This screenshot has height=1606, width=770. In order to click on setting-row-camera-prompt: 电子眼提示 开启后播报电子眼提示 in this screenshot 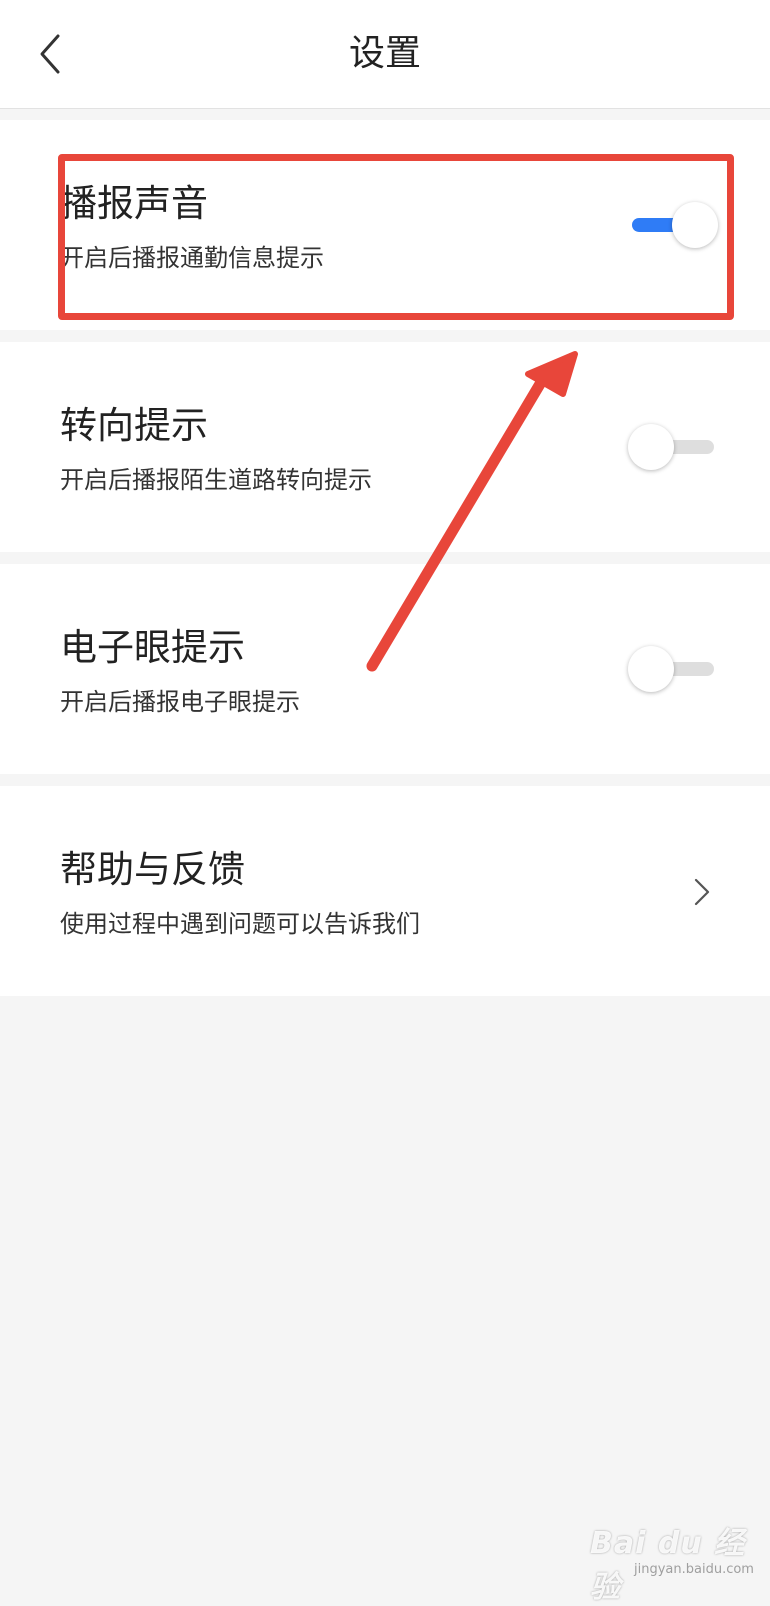, I will do `click(385, 669)`.